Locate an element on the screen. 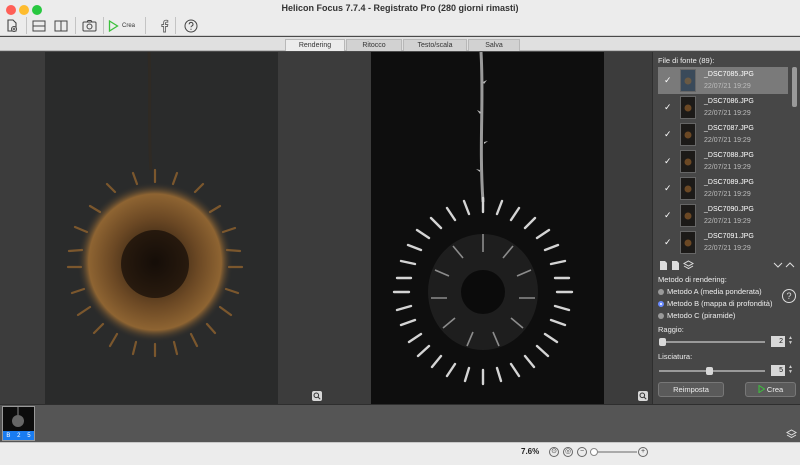 The image size is (800, 465). facebook-share-button is located at coordinates (164, 25).